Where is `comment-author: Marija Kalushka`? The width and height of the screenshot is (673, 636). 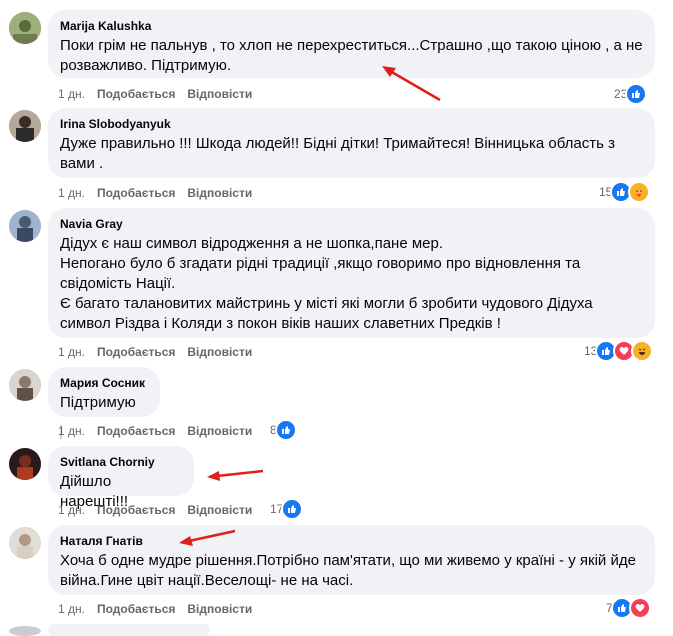 comment-author: Marija Kalushka is located at coordinates (351, 26).